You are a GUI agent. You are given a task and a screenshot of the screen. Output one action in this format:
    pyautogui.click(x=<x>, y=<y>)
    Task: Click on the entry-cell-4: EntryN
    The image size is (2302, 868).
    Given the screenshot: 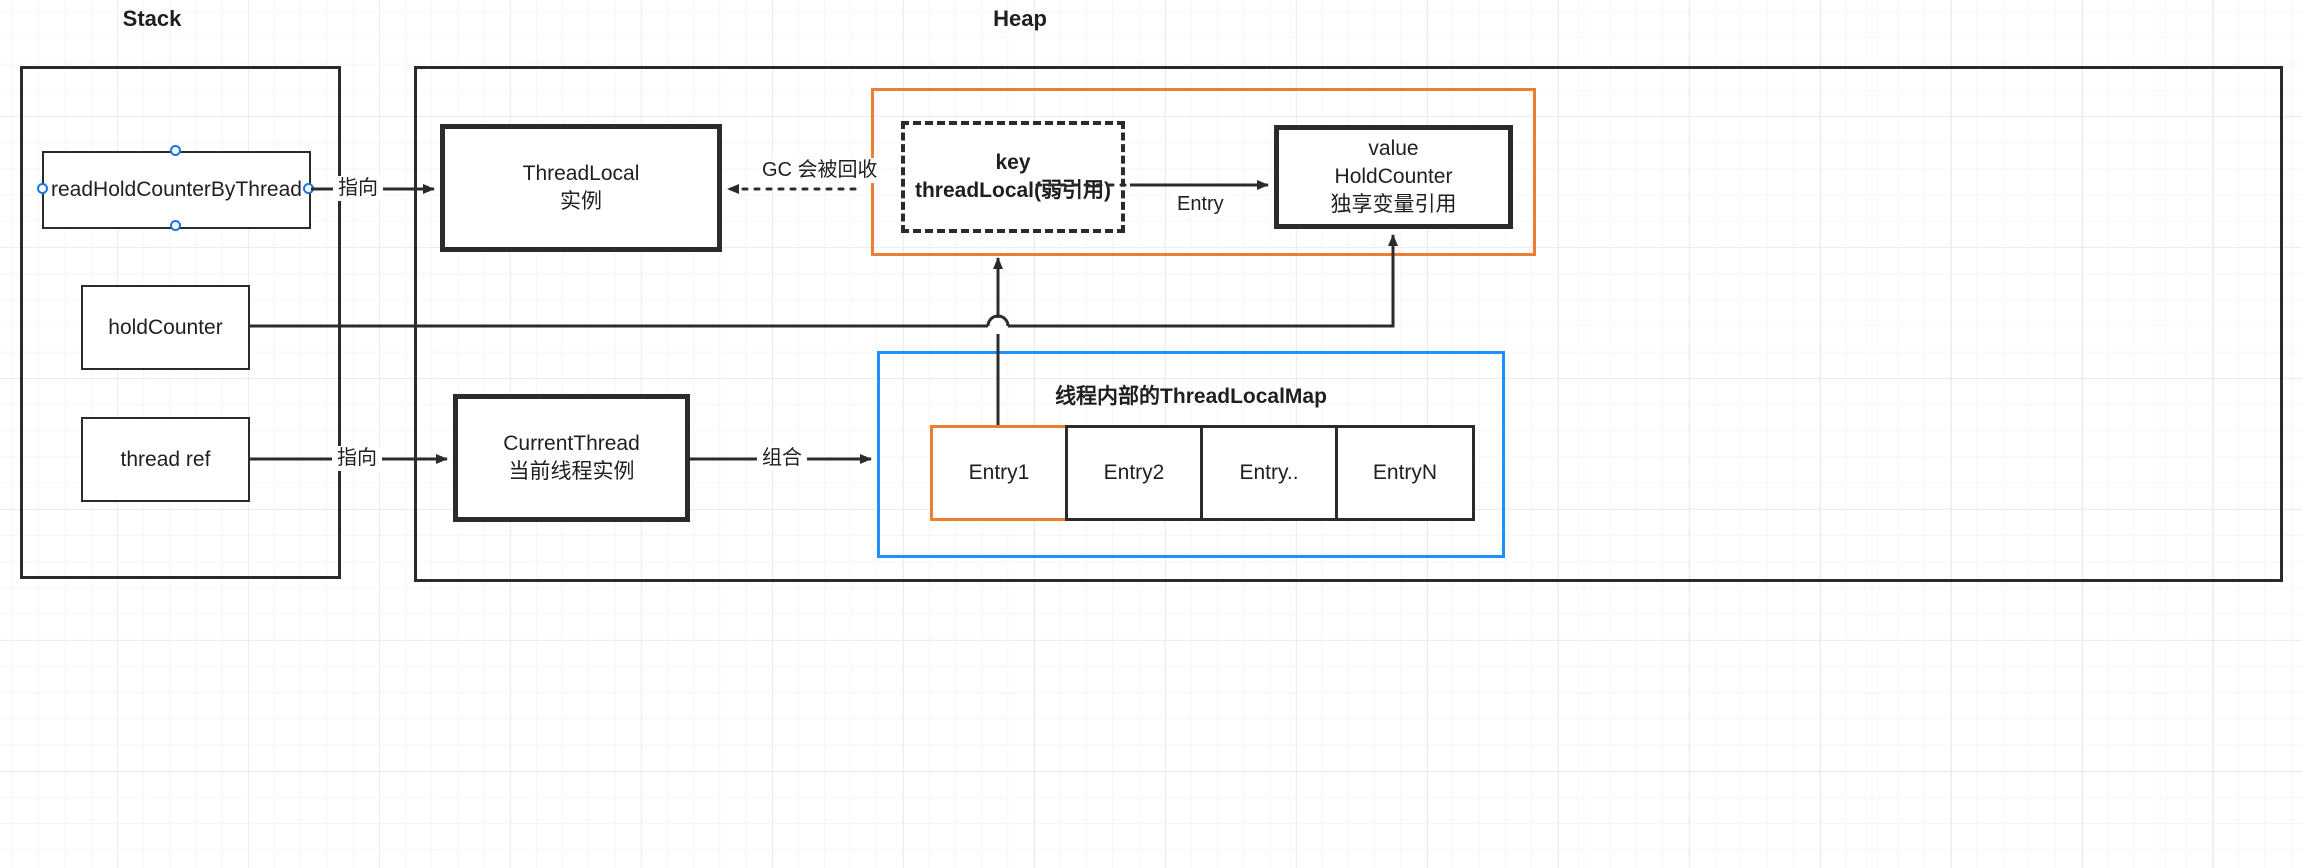 What is the action you would take?
    pyautogui.click(x=1405, y=473)
    